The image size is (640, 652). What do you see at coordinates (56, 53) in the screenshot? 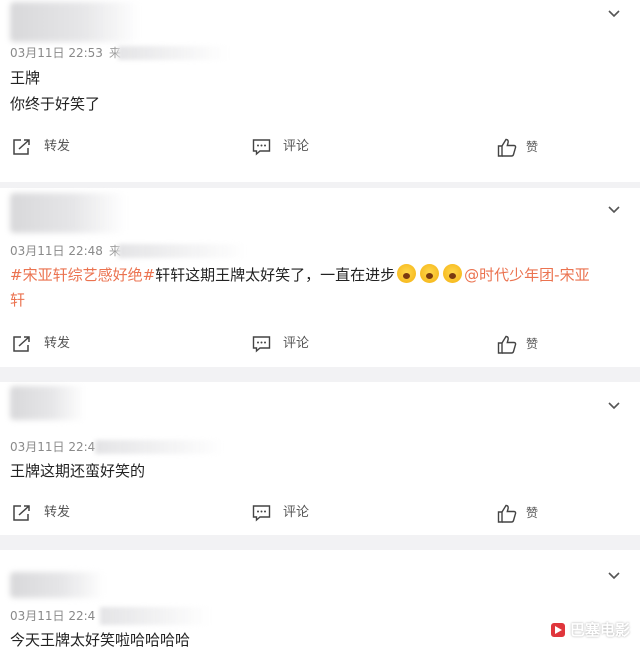
I see `comment-time: 03月11日 22:53` at bounding box center [56, 53].